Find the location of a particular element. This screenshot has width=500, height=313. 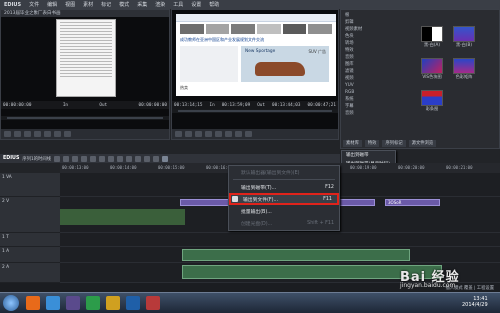

copy-button is located at coordinates (110, 158).